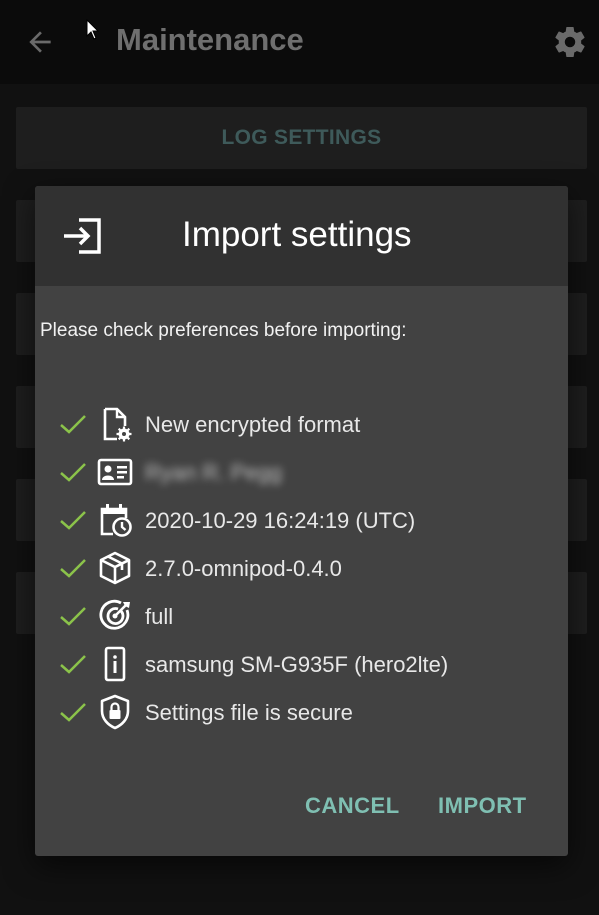 Image resolution: width=599 pixels, height=915 pixels. Describe the element at coordinates (243, 568) in the screenshot. I see `item-text: 2.7.0-omnipod-0.4.0` at that location.